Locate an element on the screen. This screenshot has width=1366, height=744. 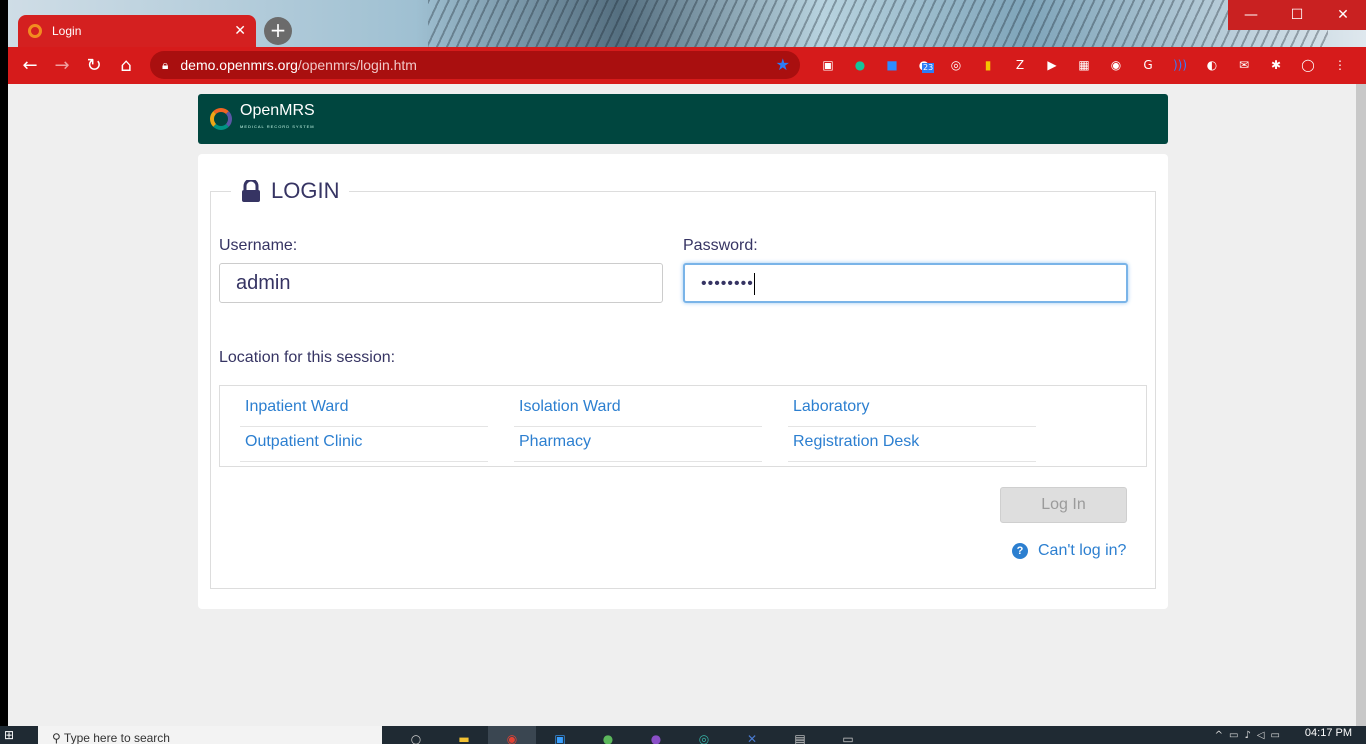
app-icon: ▤ is located at coordinates (800, 735).